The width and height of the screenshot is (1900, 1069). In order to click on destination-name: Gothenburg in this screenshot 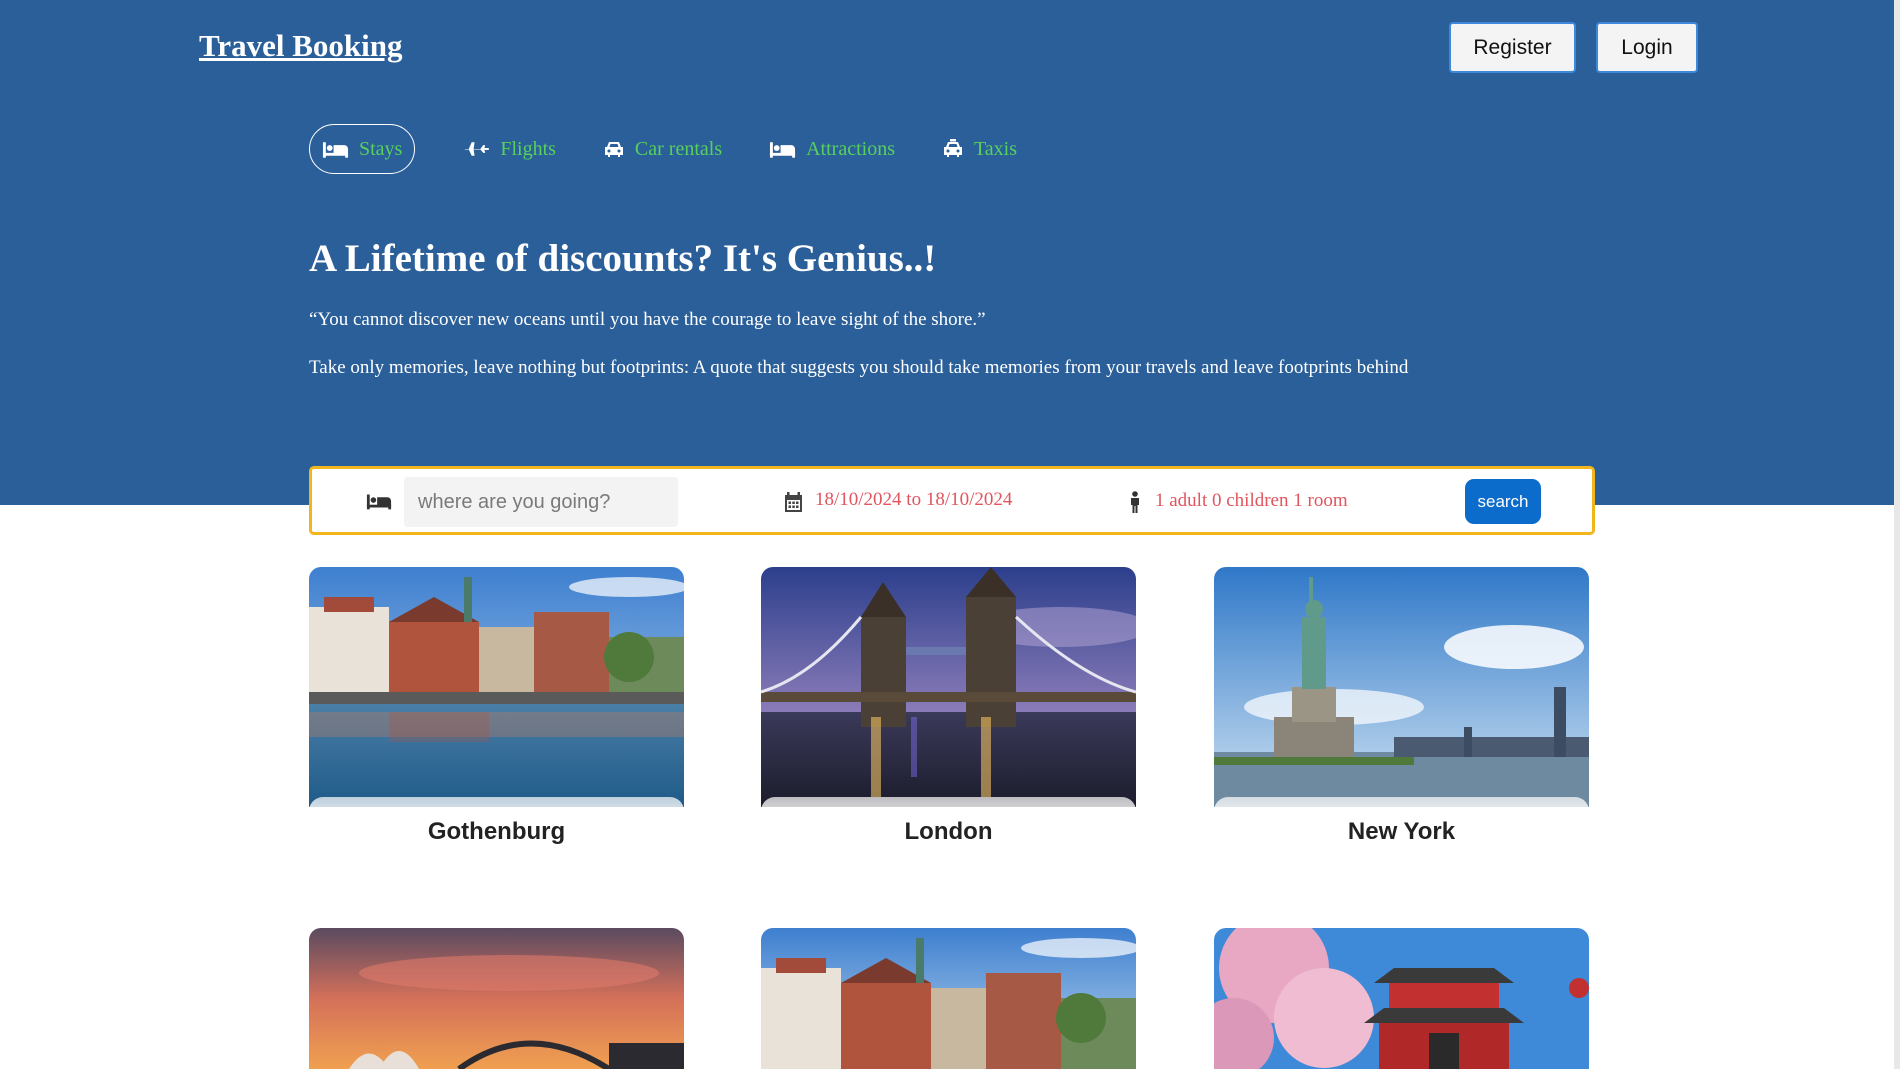, I will do `click(496, 832)`.